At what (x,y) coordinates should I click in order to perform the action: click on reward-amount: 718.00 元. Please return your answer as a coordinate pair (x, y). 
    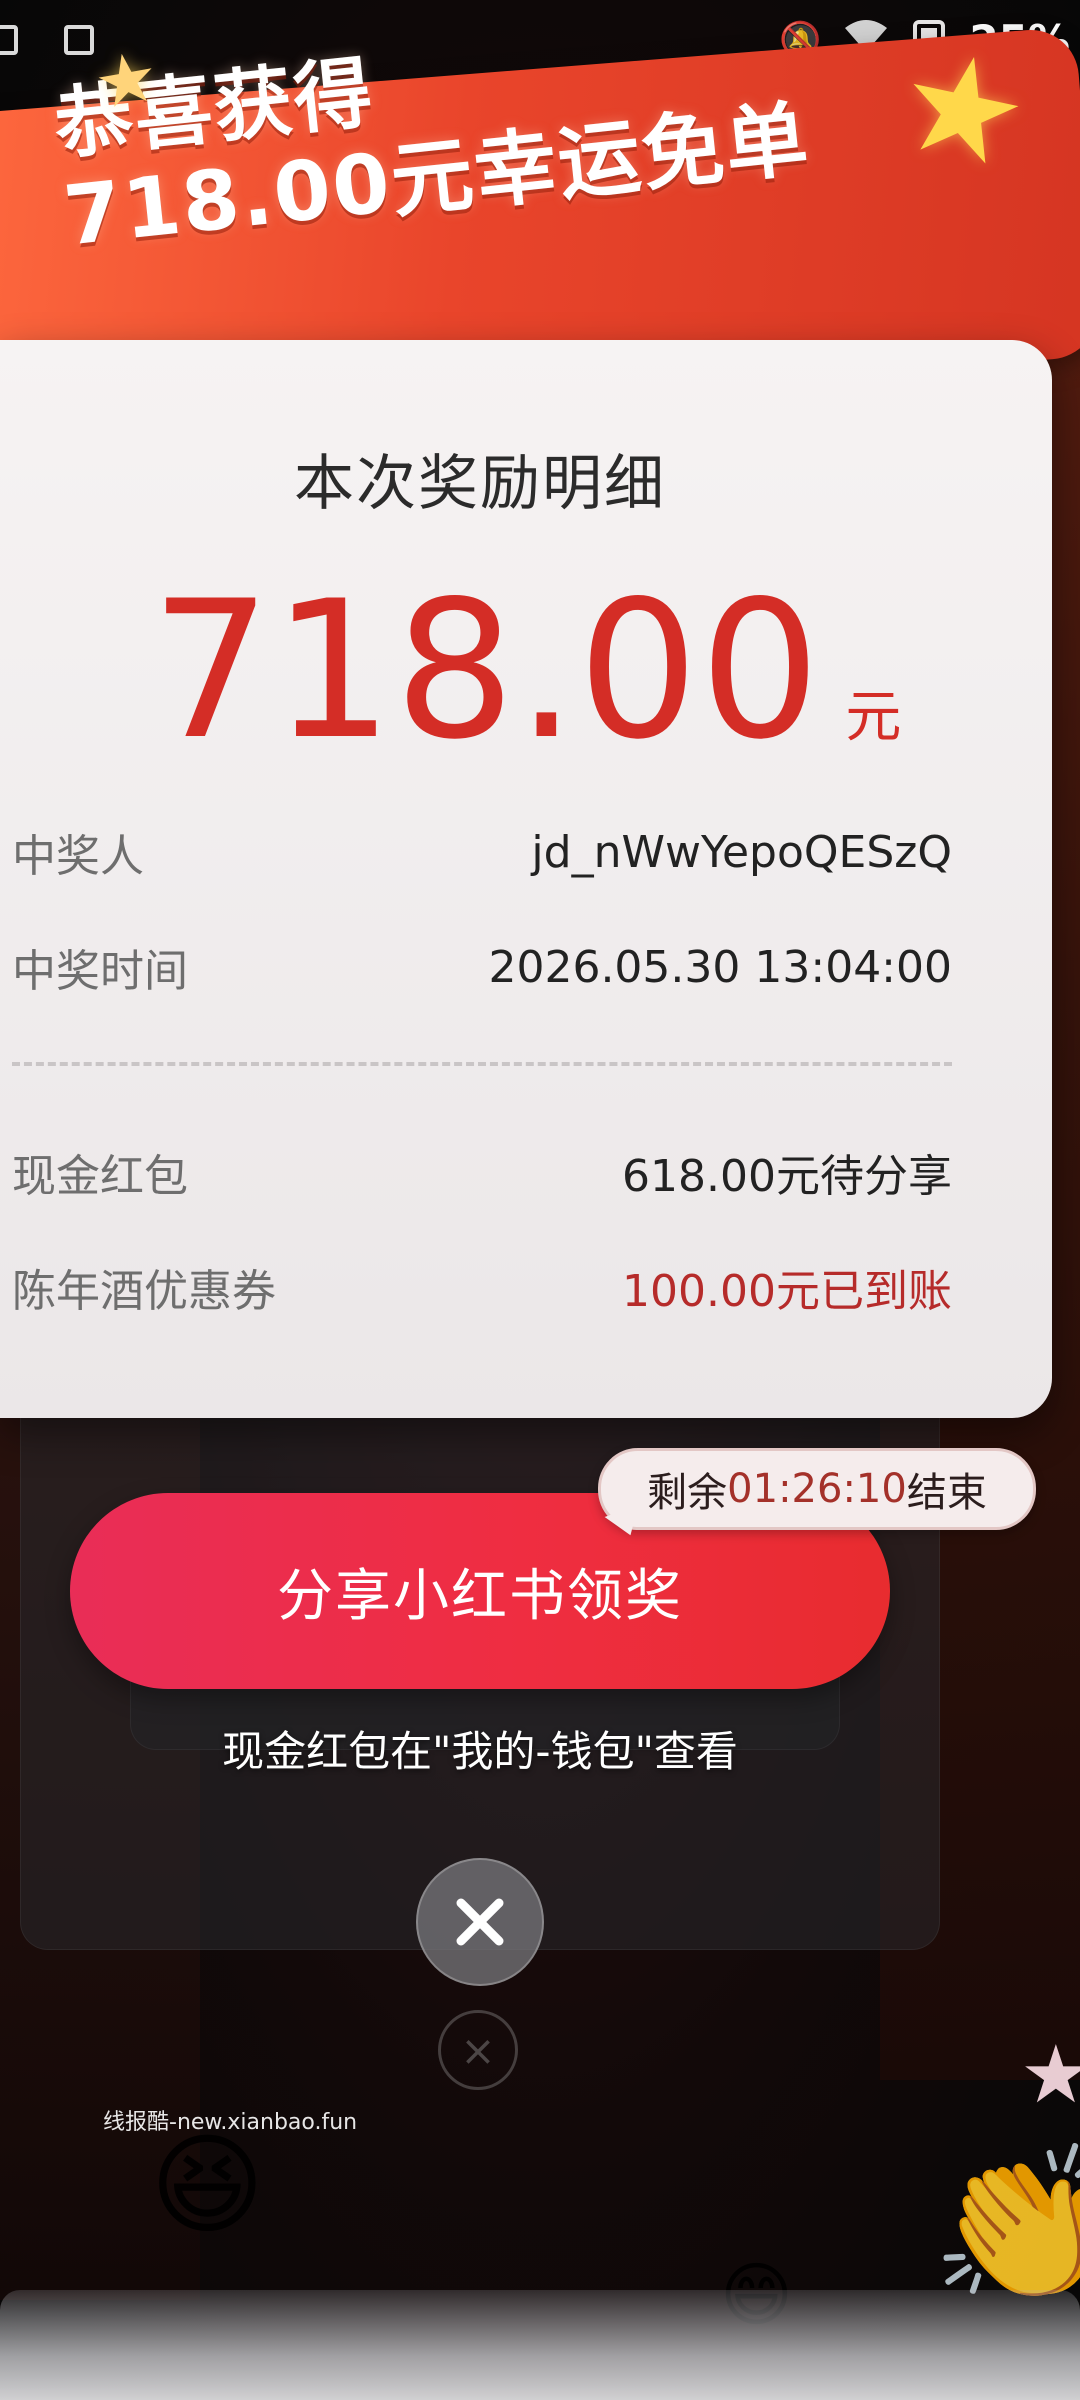
    Looking at the image, I should click on (526, 670).